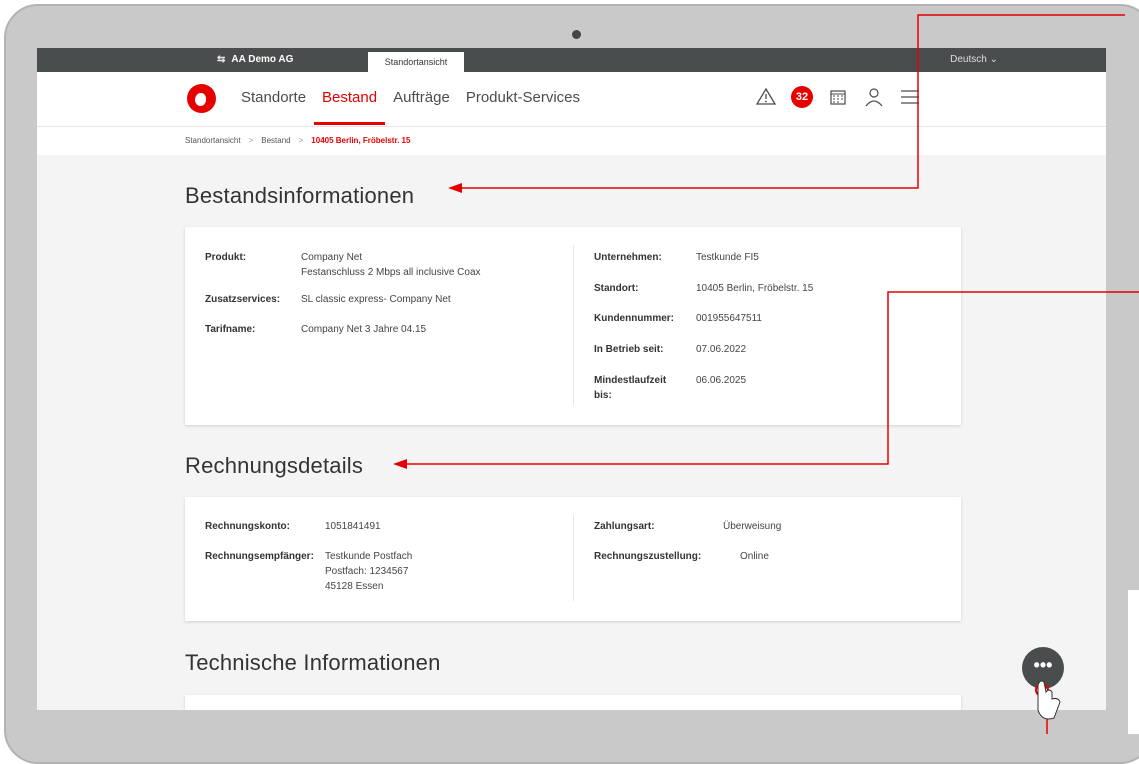  Describe the element at coordinates (1133, 662) in the screenshot. I see `side-panel-edge` at that location.